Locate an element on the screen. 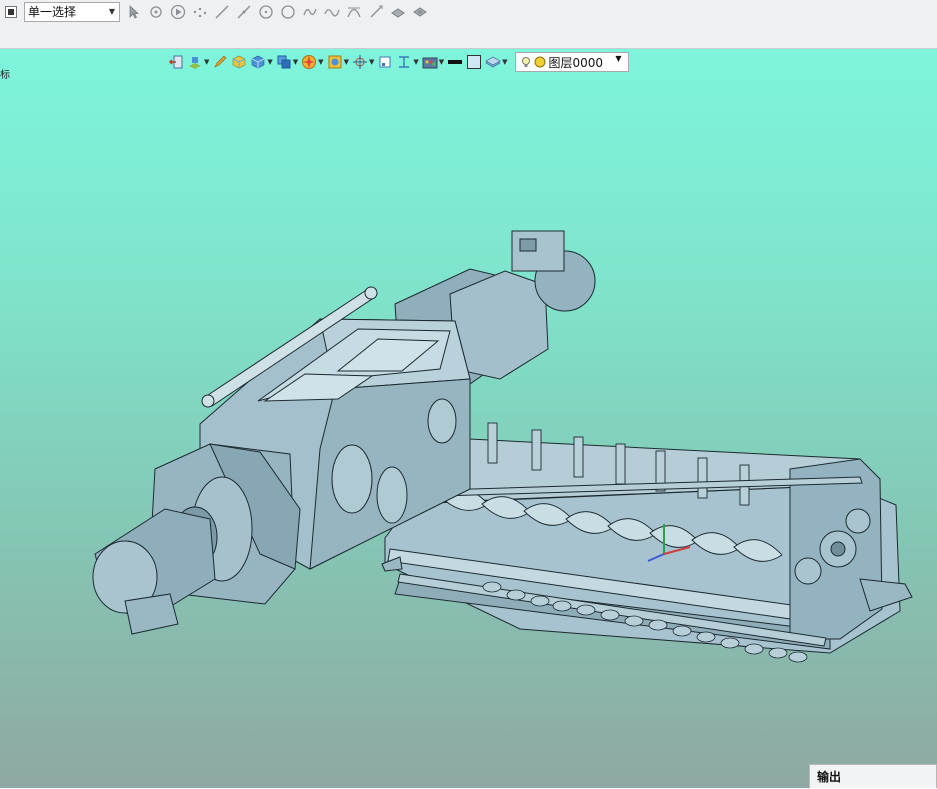 This screenshot has height=789, width=937. circle-center-icon is located at coordinates (266, 12).